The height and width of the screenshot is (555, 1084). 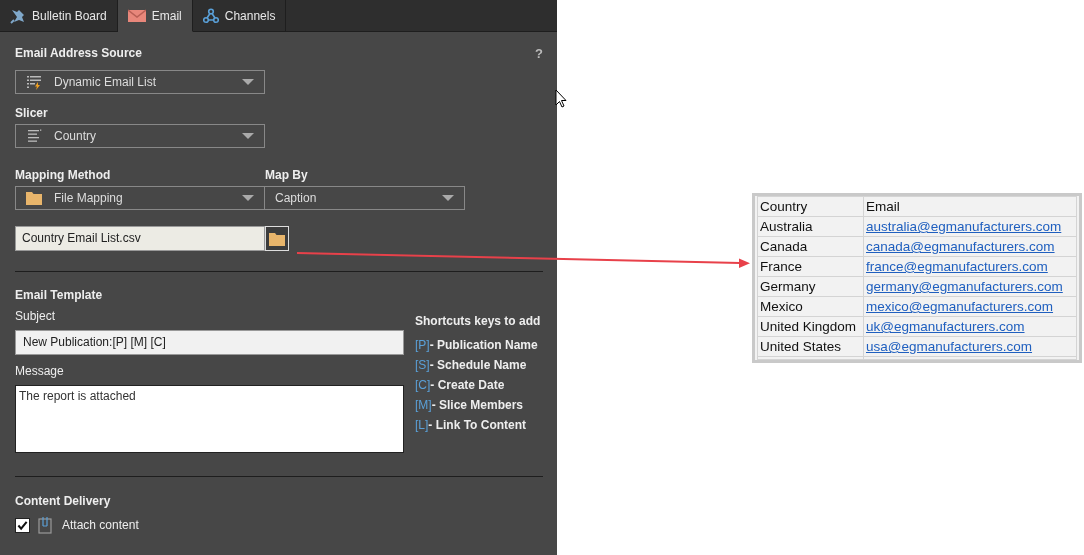 What do you see at coordinates (810, 286) in the screenshot?
I see `table-cell: Germany` at bounding box center [810, 286].